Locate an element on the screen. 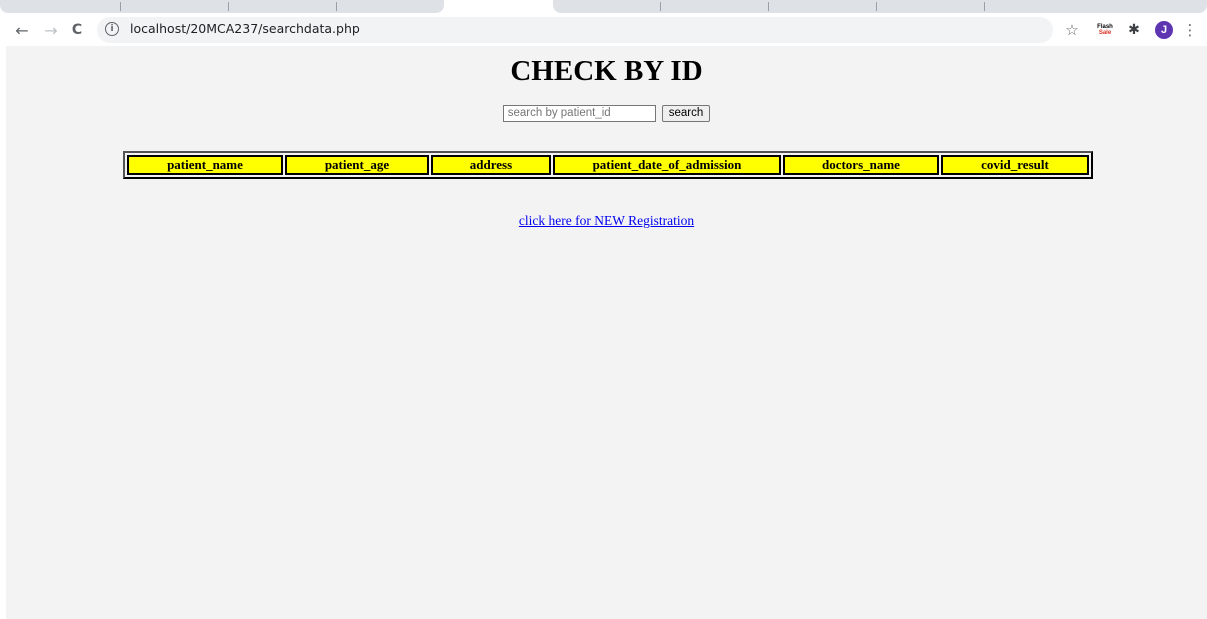 This screenshot has width=1207, height=619. flash-sale-extension-icon: Flash Sale is located at coordinates (1105, 30).